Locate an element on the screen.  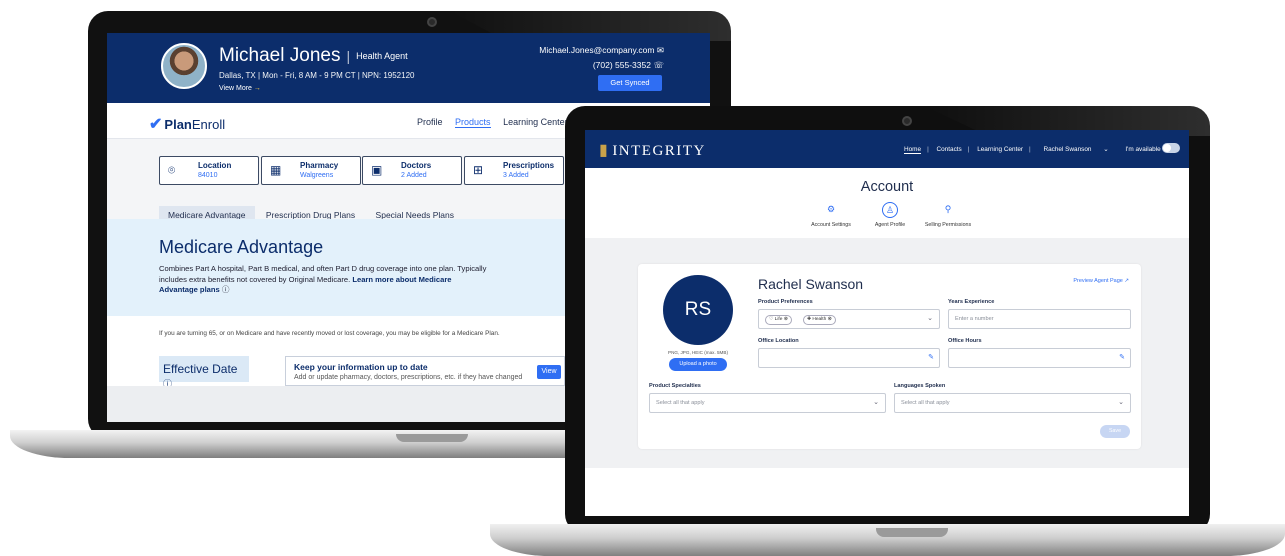
logo-bold: Plan is located at coordinates (178, 124).